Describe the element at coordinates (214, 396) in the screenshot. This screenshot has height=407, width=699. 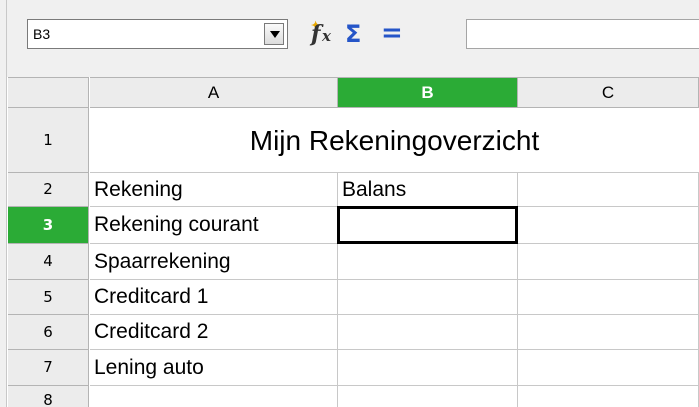
I see `cell-a8` at that location.